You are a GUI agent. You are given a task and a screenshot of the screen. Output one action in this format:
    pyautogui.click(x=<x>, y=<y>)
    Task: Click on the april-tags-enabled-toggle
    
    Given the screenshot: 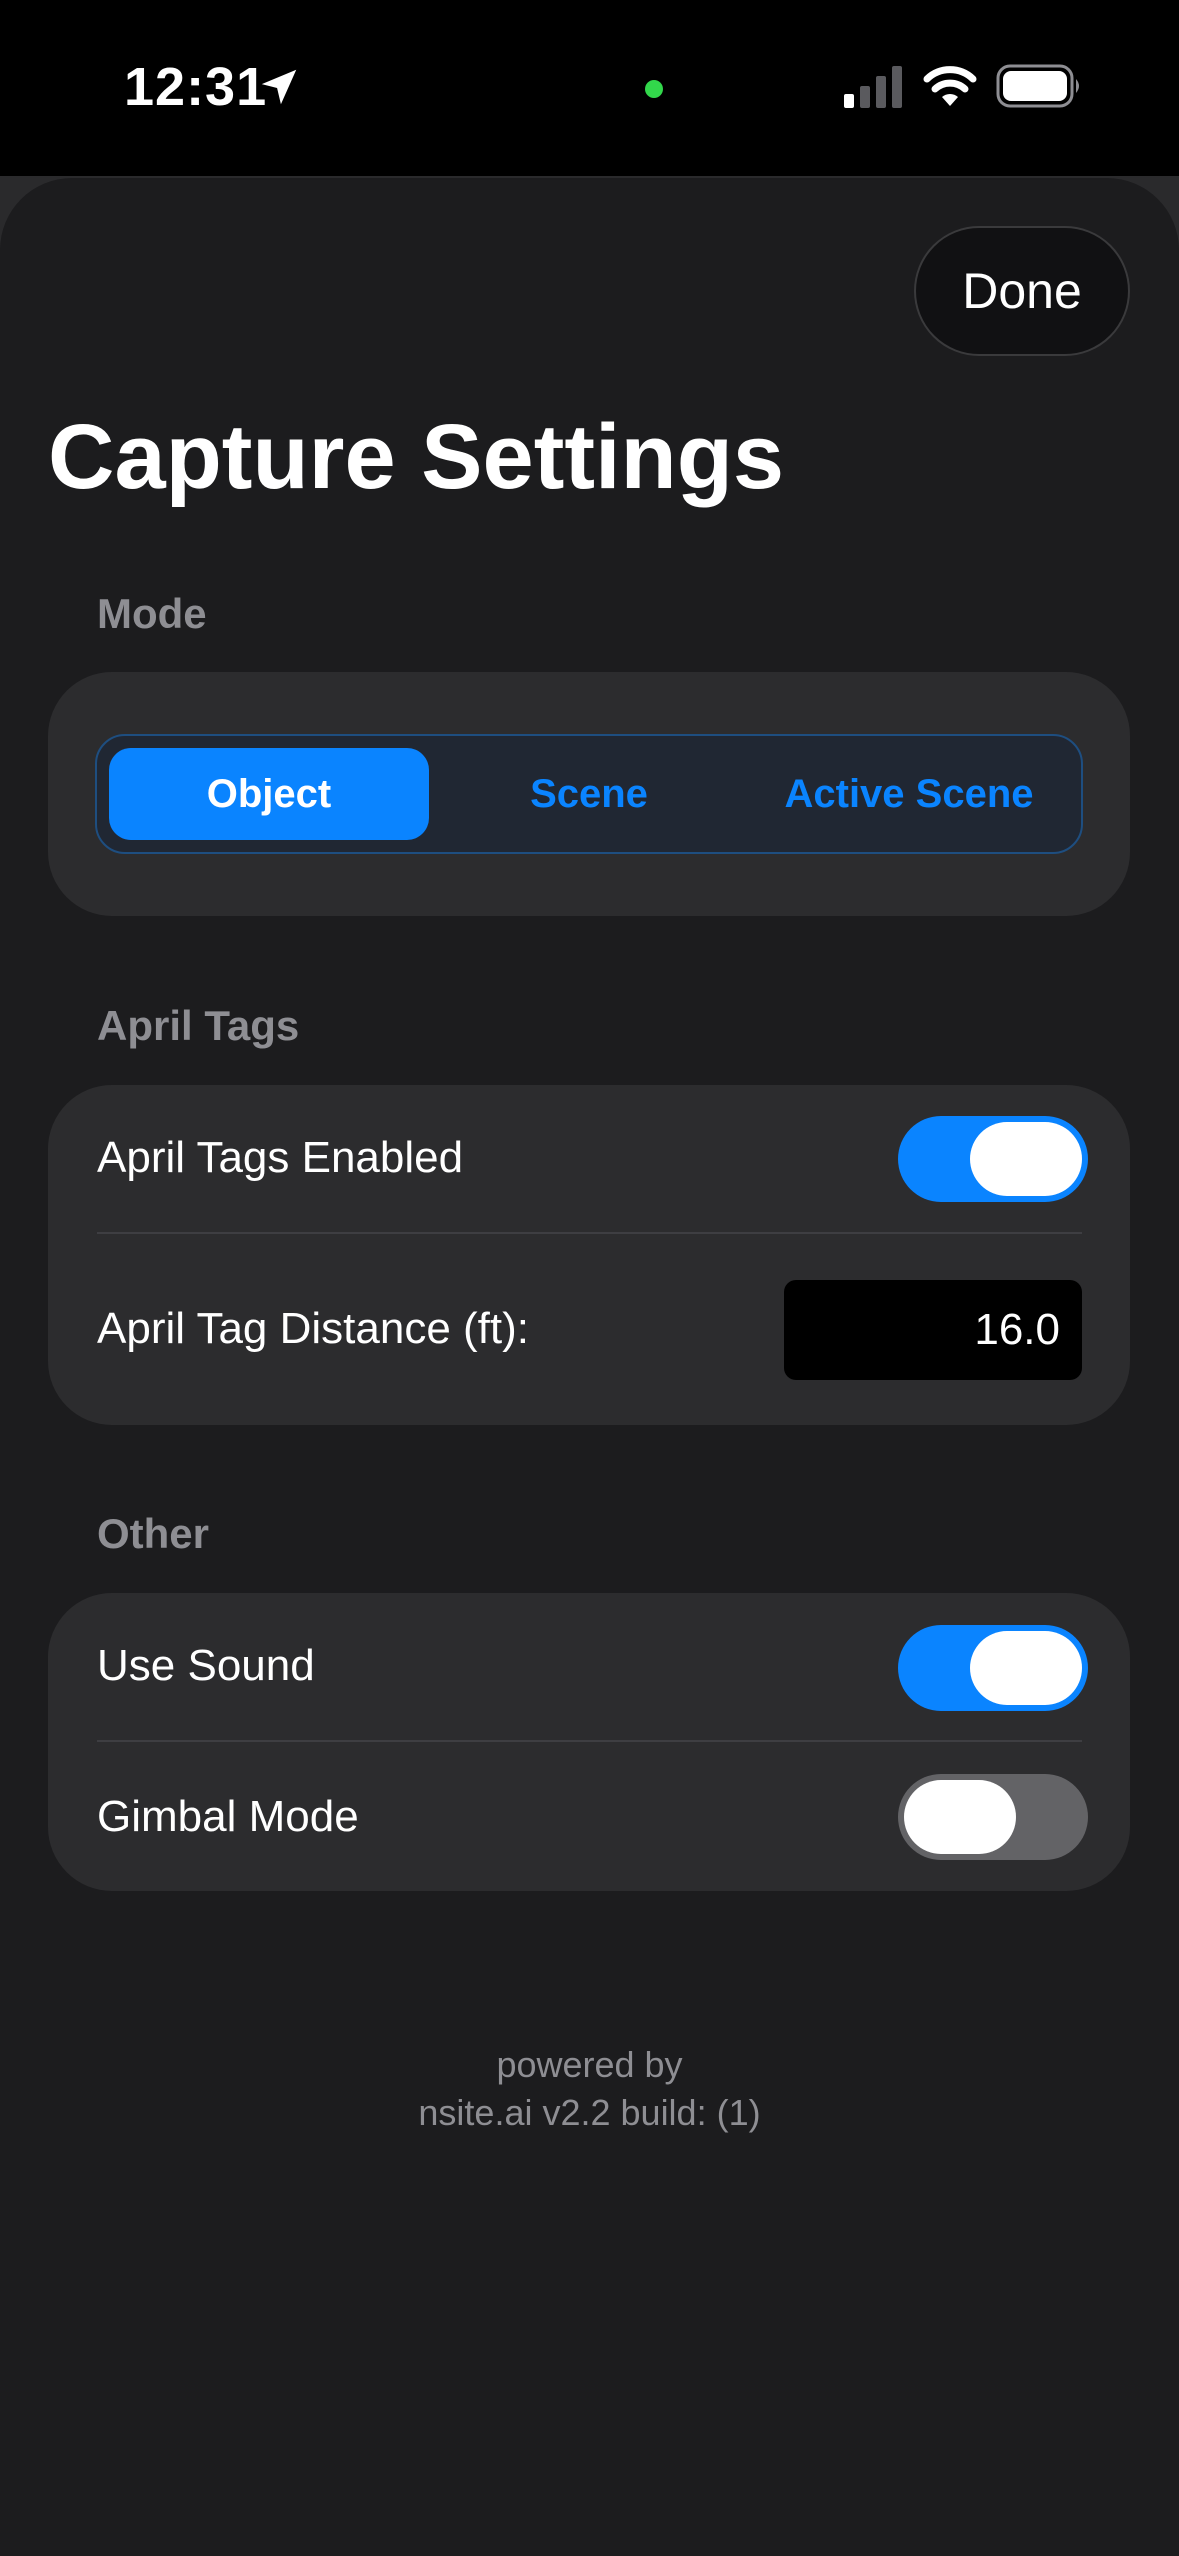 What is the action you would take?
    pyautogui.click(x=993, y=1159)
    